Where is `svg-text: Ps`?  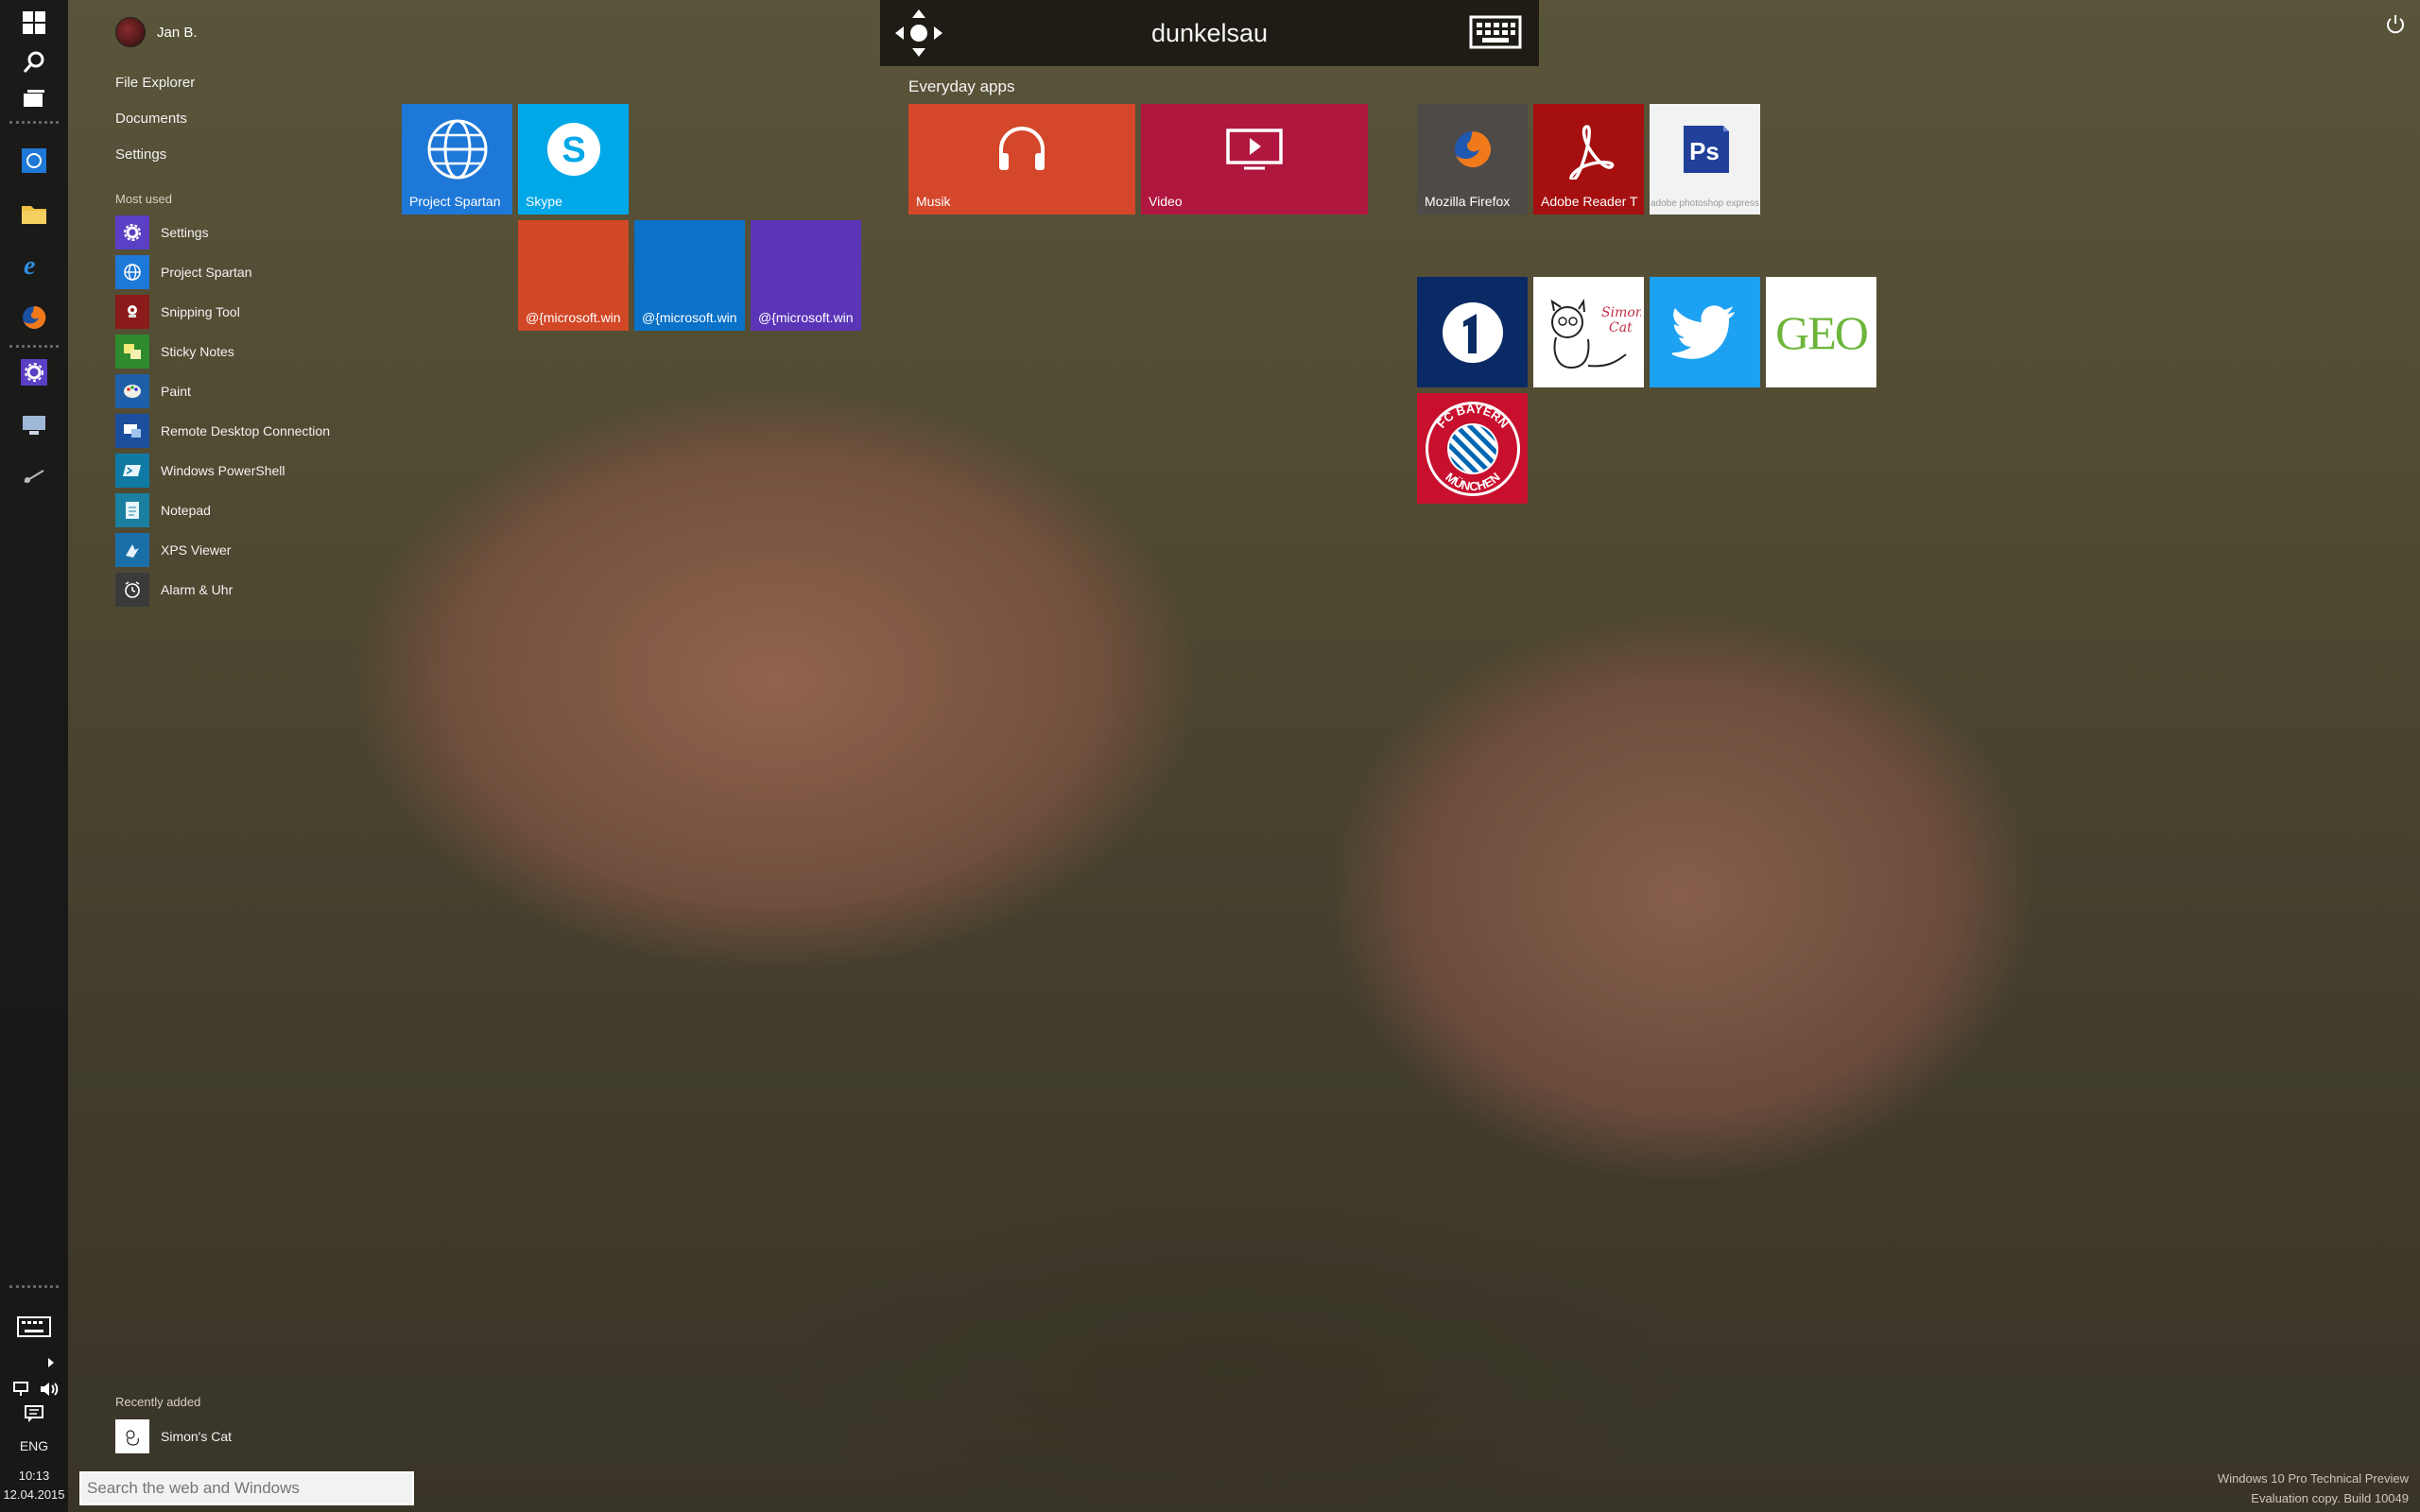
svg-text: Ps is located at coordinates (1704, 151).